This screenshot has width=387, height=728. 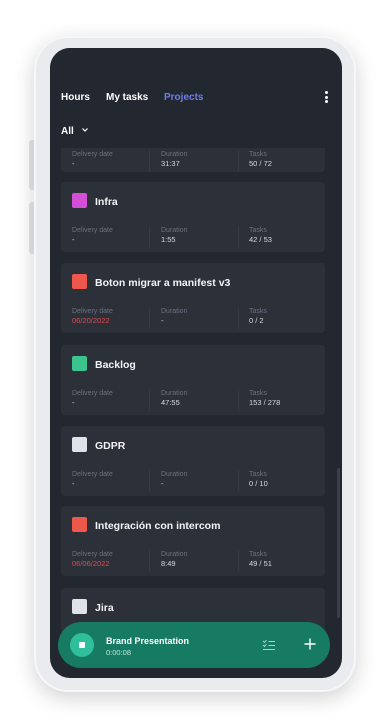 What do you see at coordinates (115, 365) in the screenshot?
I see `project-title: Backlog` at bounding box center [115, 365].